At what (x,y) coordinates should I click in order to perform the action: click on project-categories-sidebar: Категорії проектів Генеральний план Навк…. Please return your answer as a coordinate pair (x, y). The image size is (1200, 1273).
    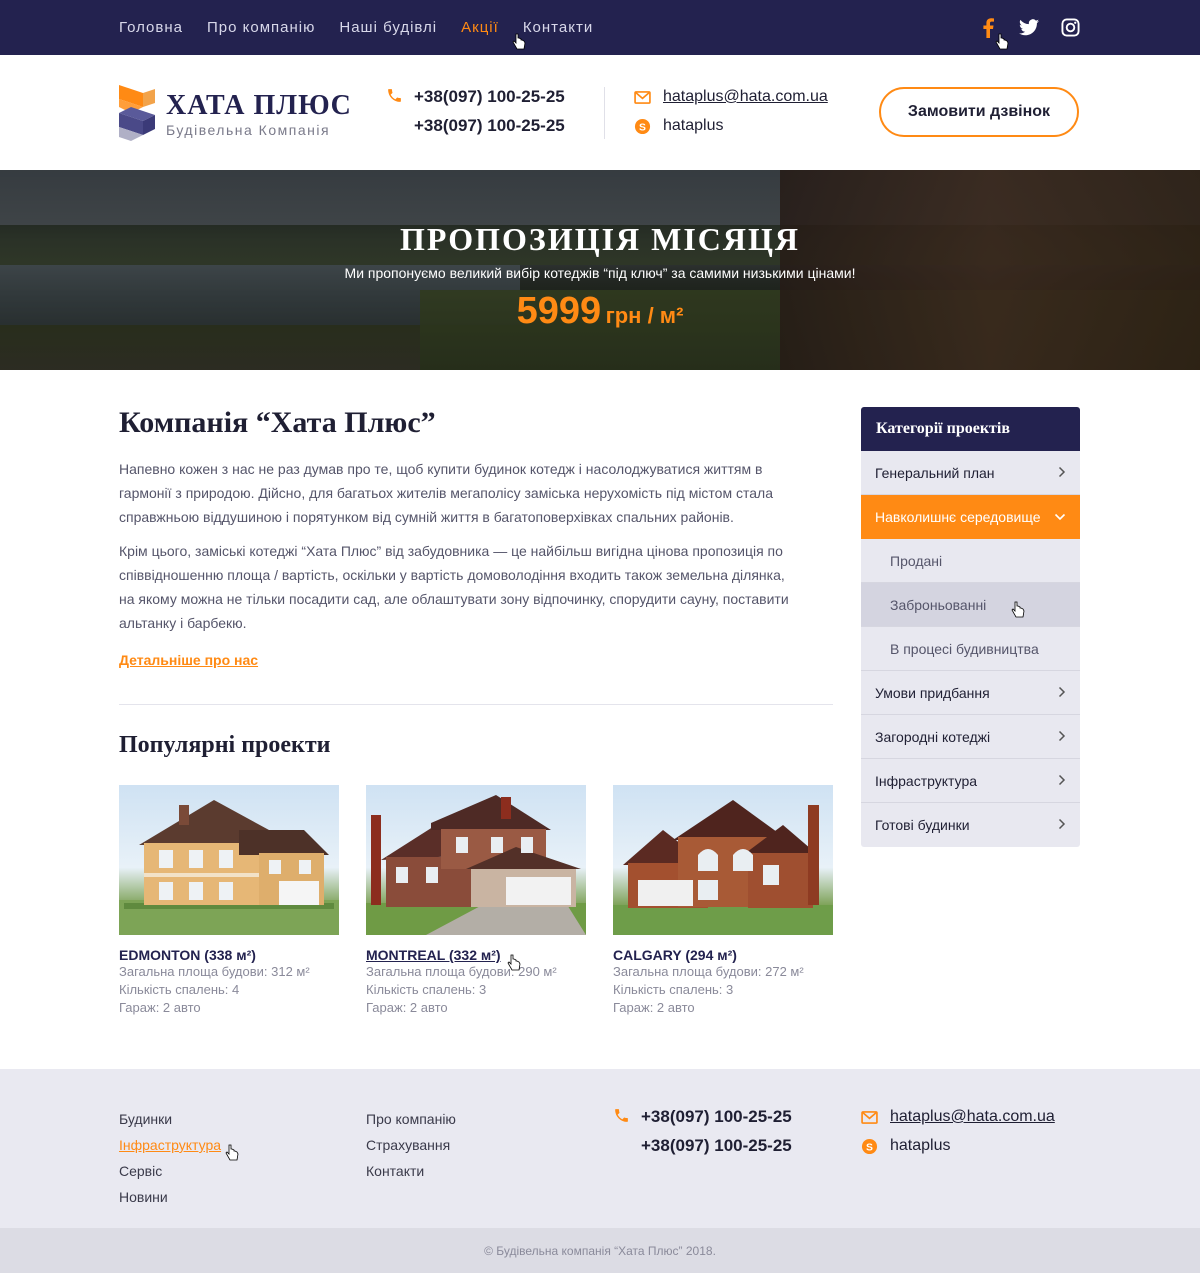
    Looking at the image, I should click on (970, 627).